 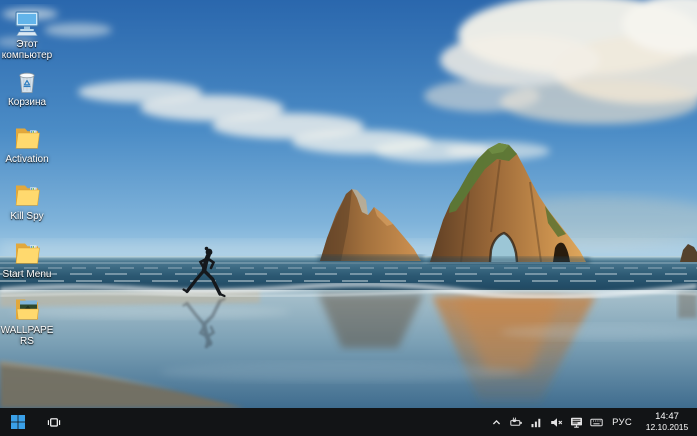 What do you see at coordinates (348, 422) in the screenshot?
I see `taskbar: РУС 14:47 12.10.2015` at bounding box center [348, 422].